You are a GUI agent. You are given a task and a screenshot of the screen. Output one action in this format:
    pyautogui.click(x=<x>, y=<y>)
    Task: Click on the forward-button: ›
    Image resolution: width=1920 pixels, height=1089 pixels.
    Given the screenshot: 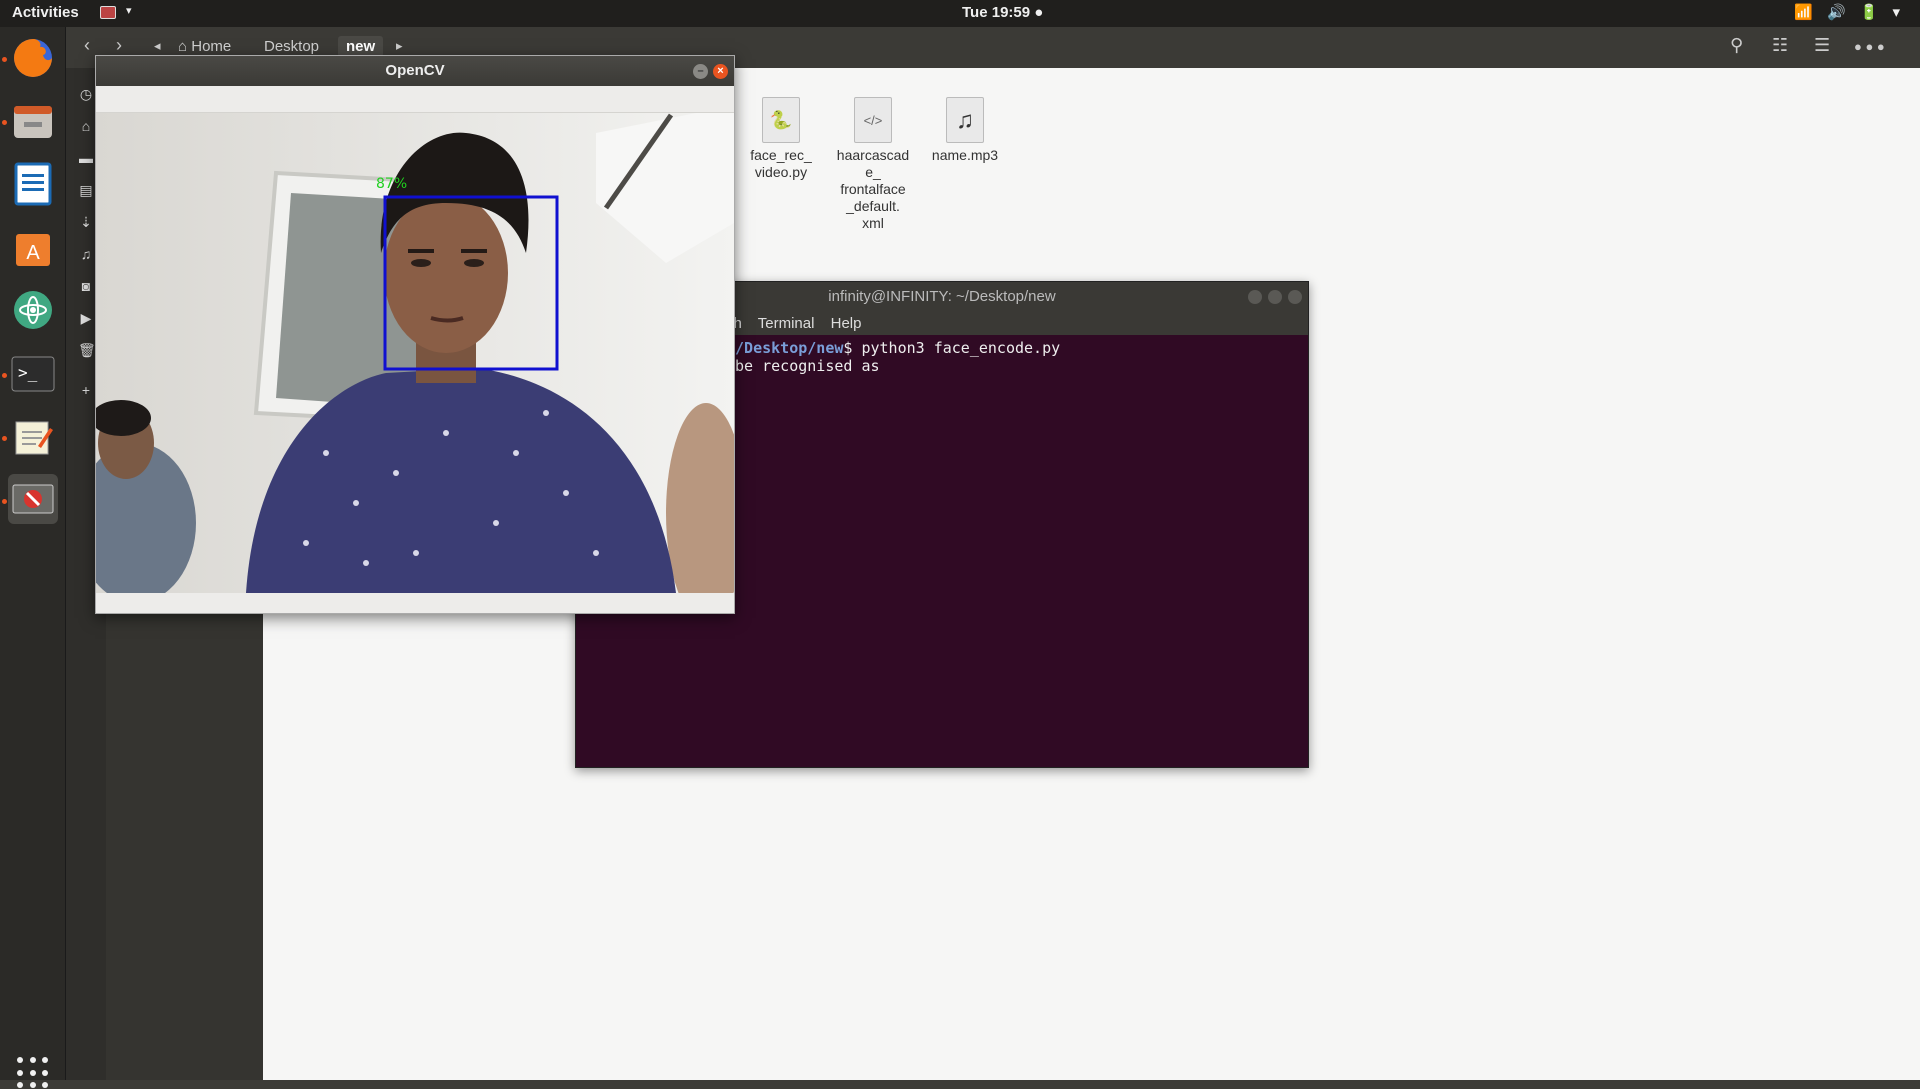 What is the action you would take?
    pyautogui.click(x=119, y=45)
    